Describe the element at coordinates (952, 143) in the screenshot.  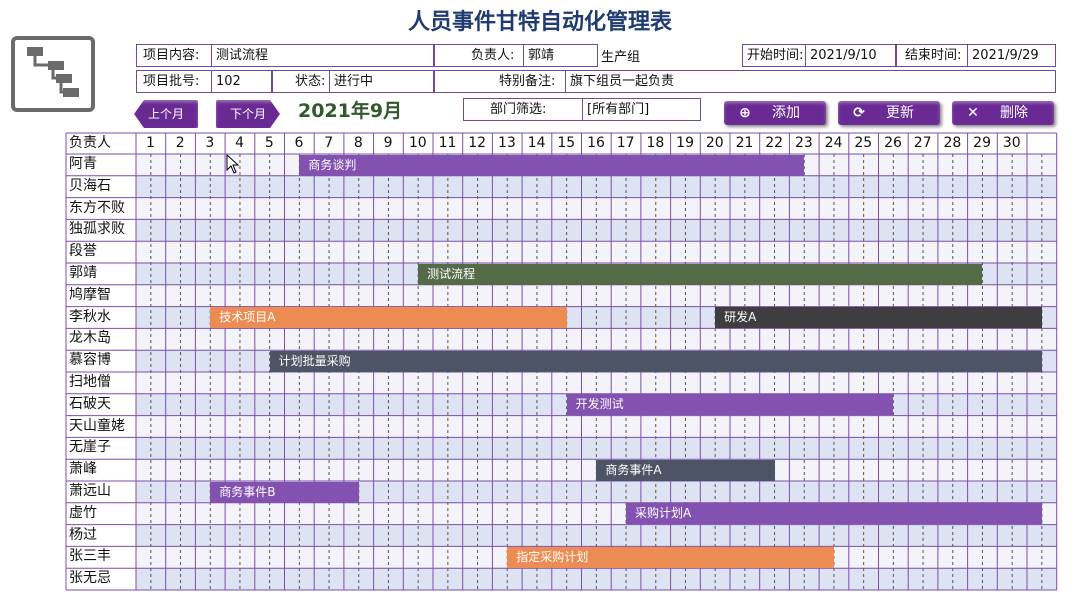
I see `day-header: 28` at that location.